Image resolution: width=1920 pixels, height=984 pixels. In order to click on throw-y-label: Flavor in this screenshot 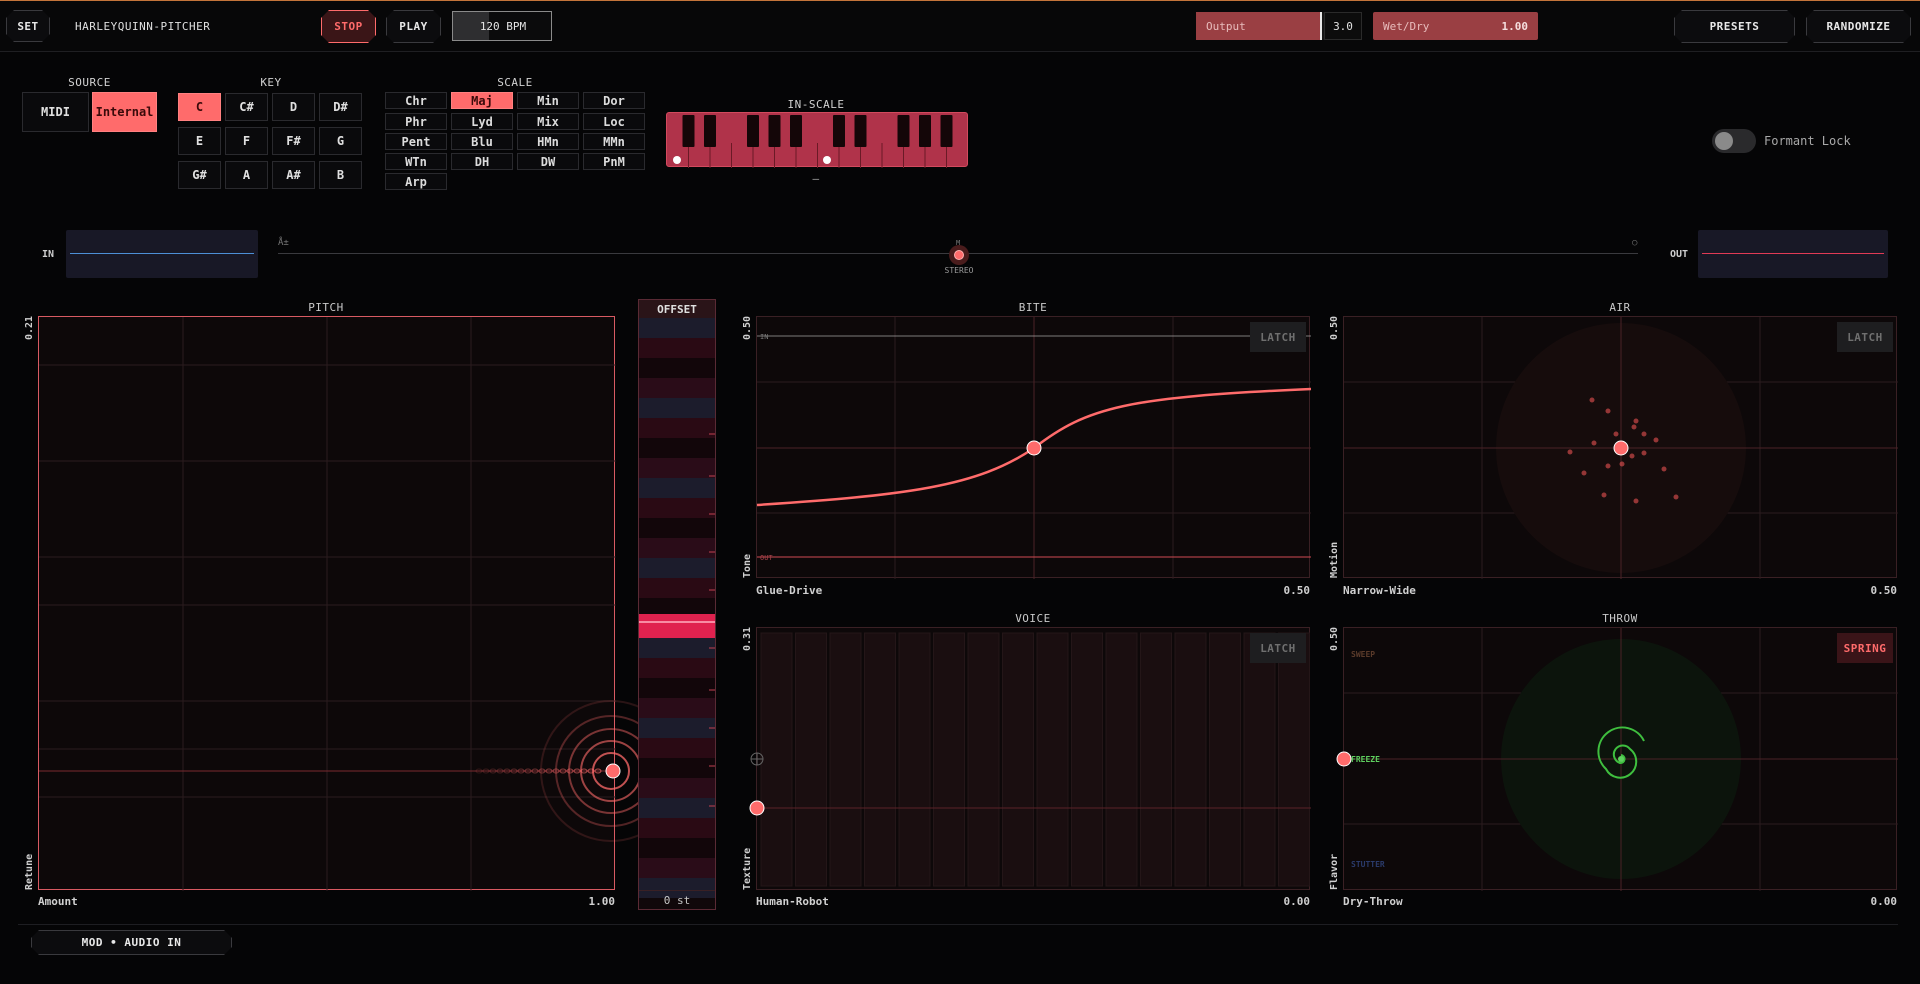, I will do `click(1334, 871)`.